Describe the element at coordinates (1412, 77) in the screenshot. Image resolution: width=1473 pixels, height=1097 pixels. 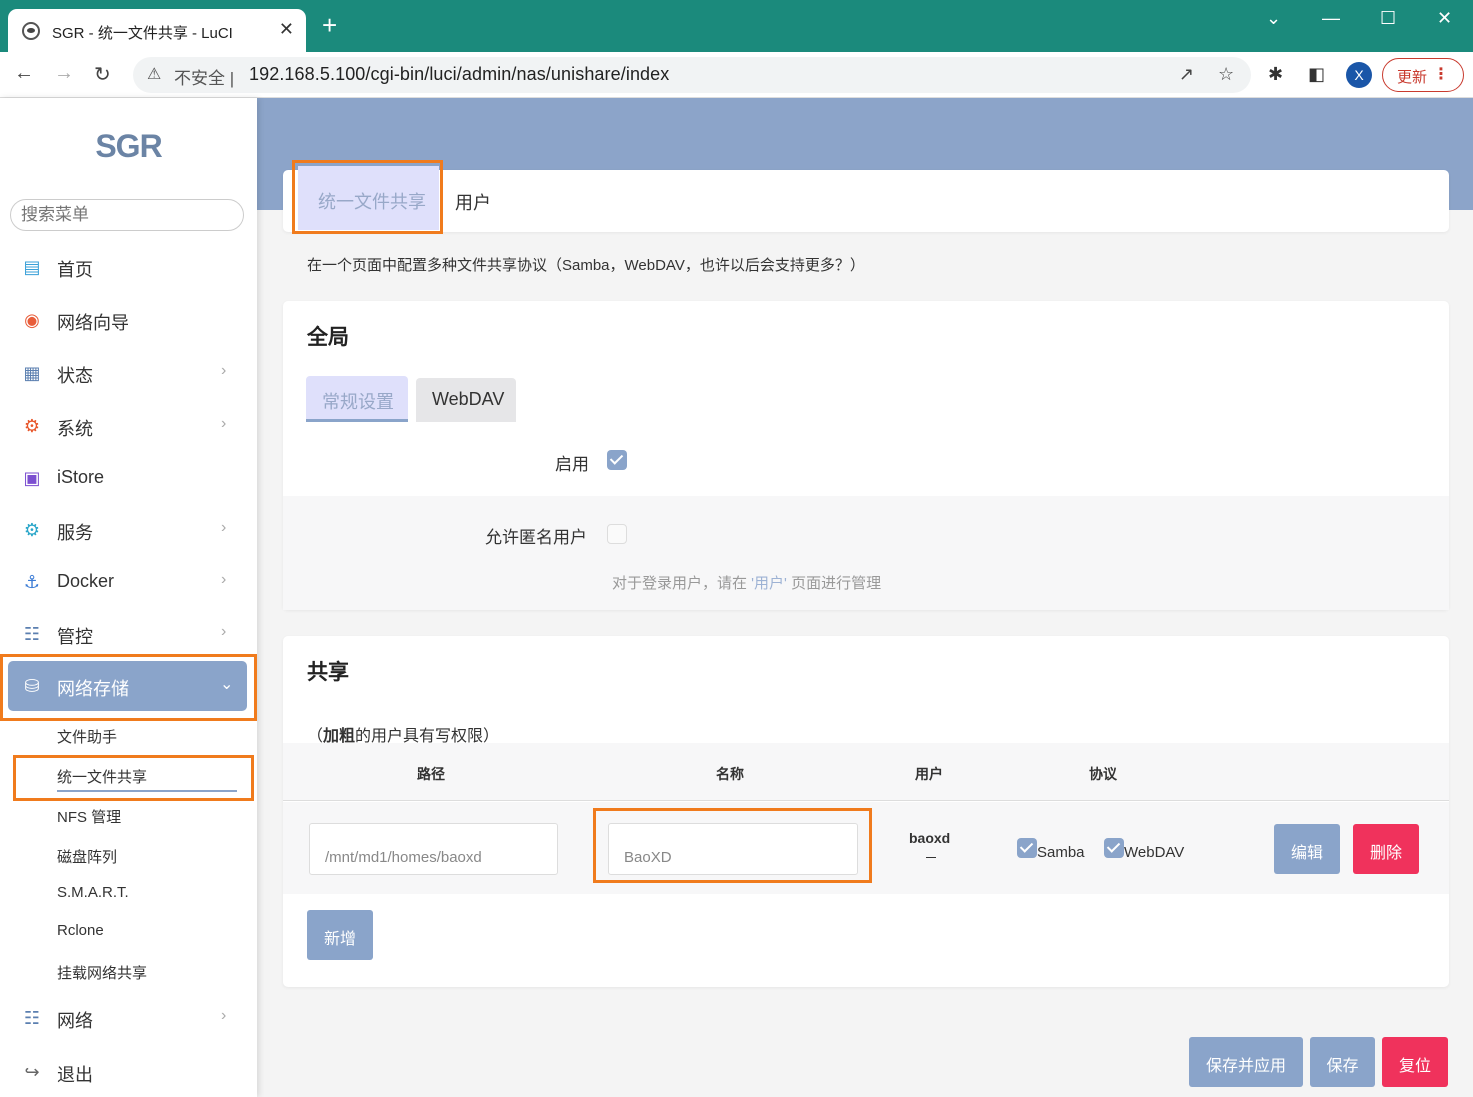
I see `update-label: 更新` at that location.